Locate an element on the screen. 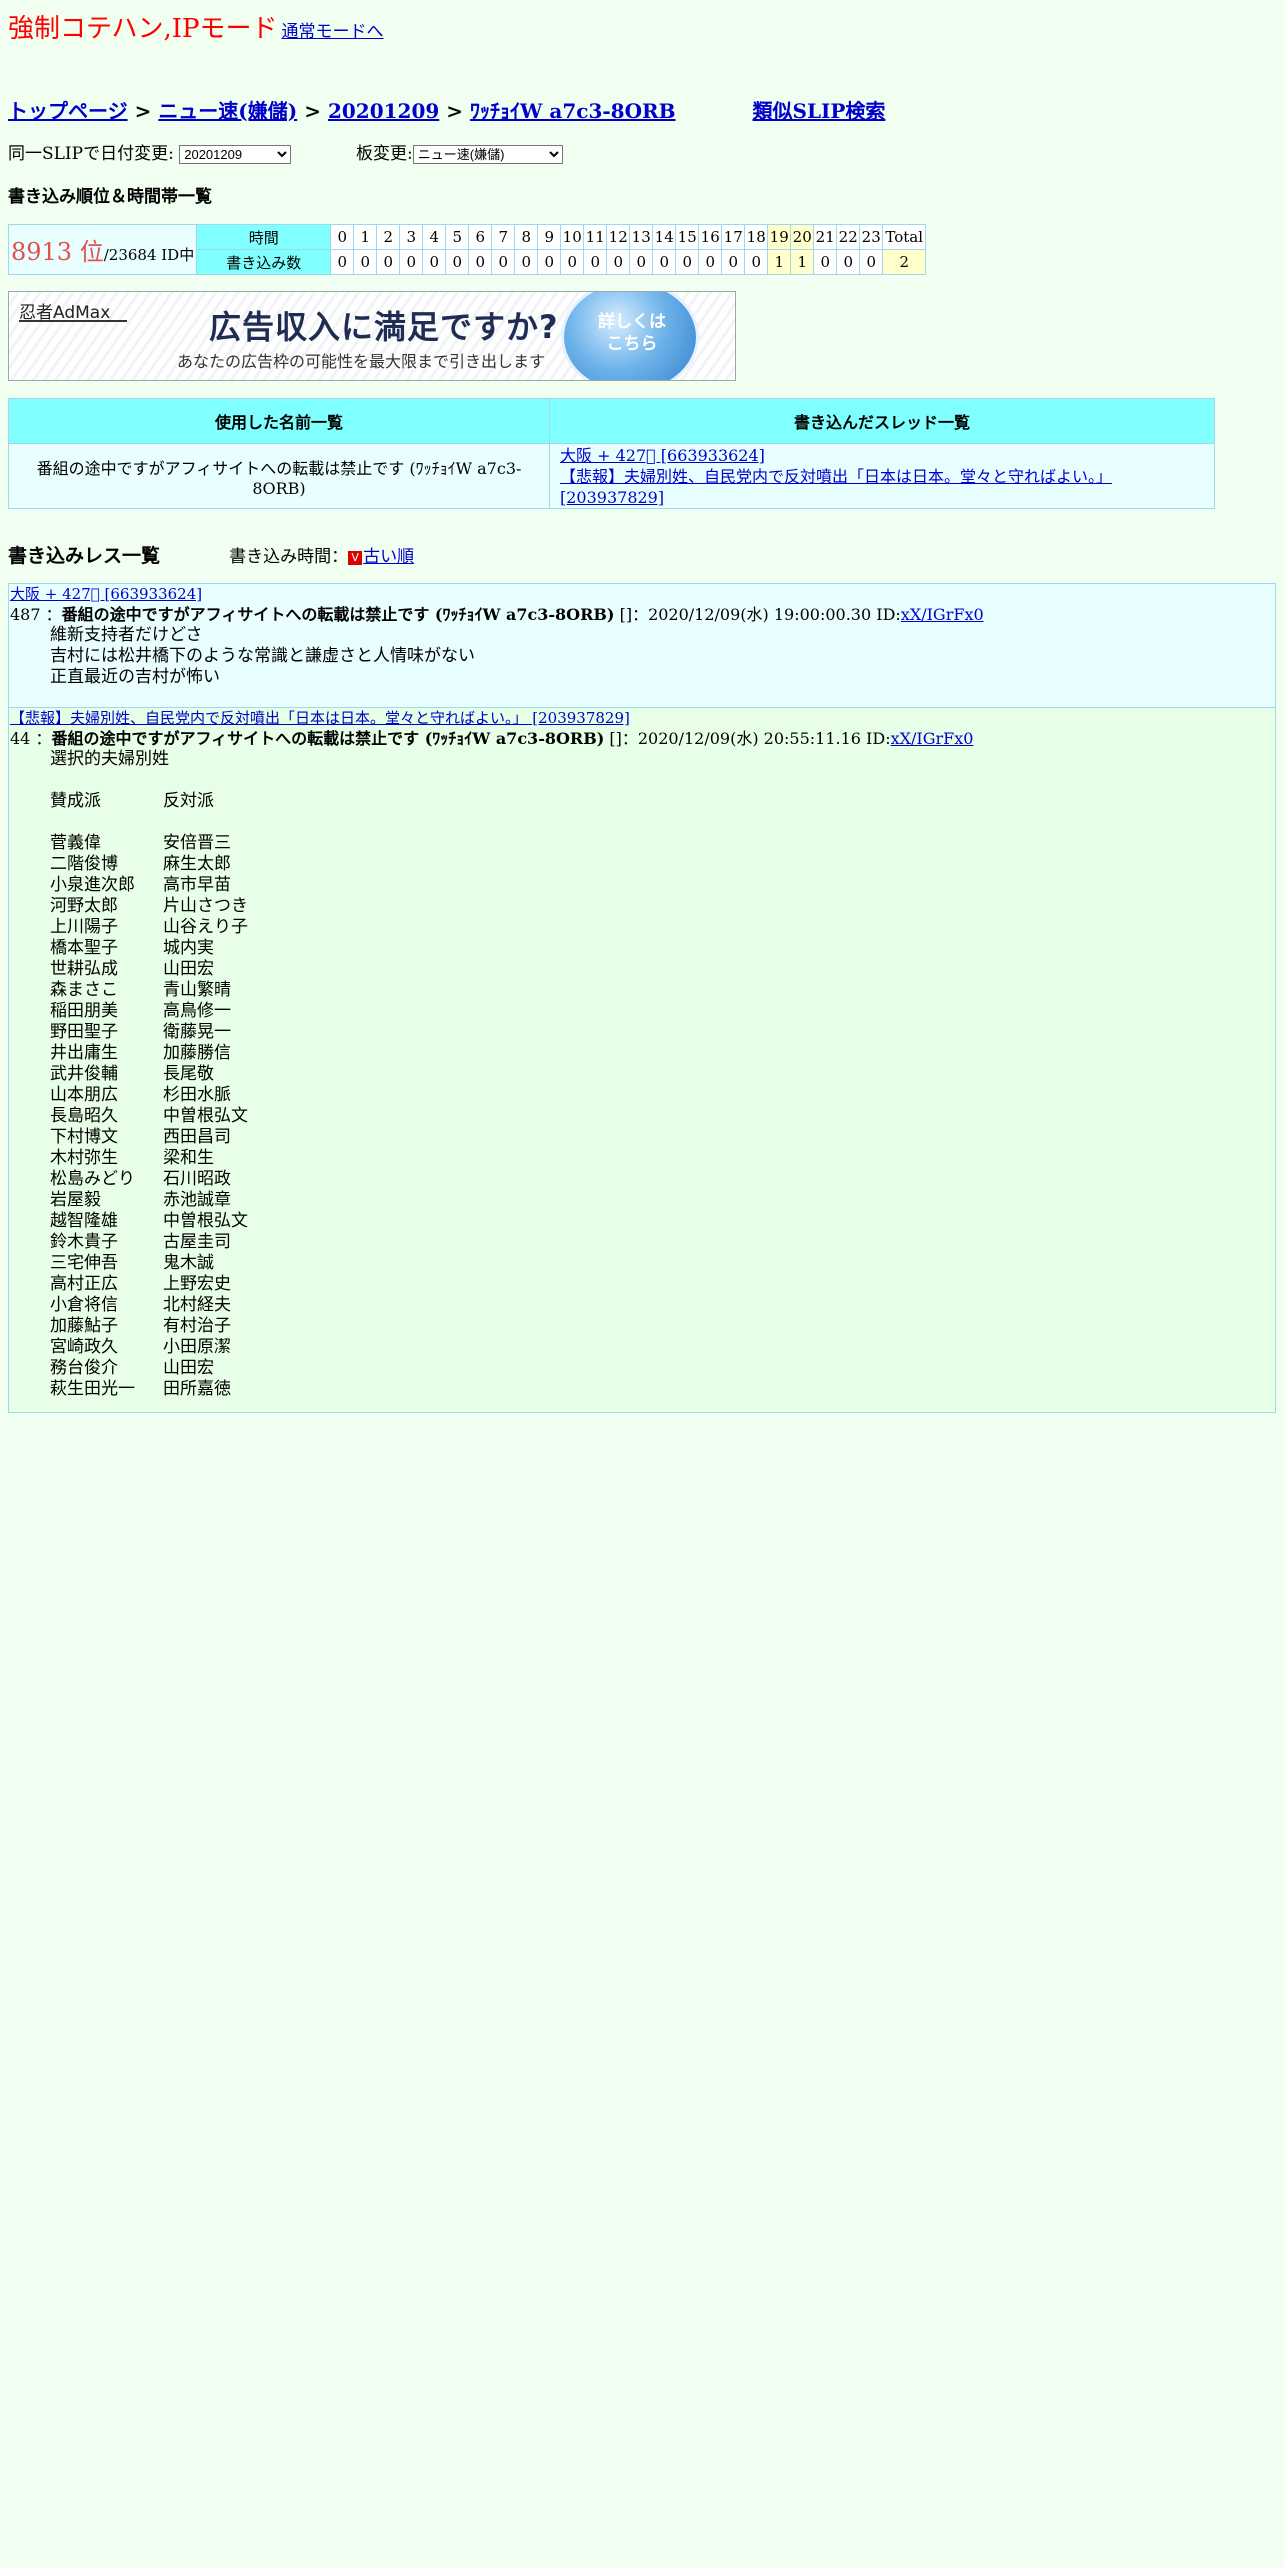 The width and height of the screenshot is (1284, 2568). board-select-label: 板変更: is located at coordinates (384, 154).